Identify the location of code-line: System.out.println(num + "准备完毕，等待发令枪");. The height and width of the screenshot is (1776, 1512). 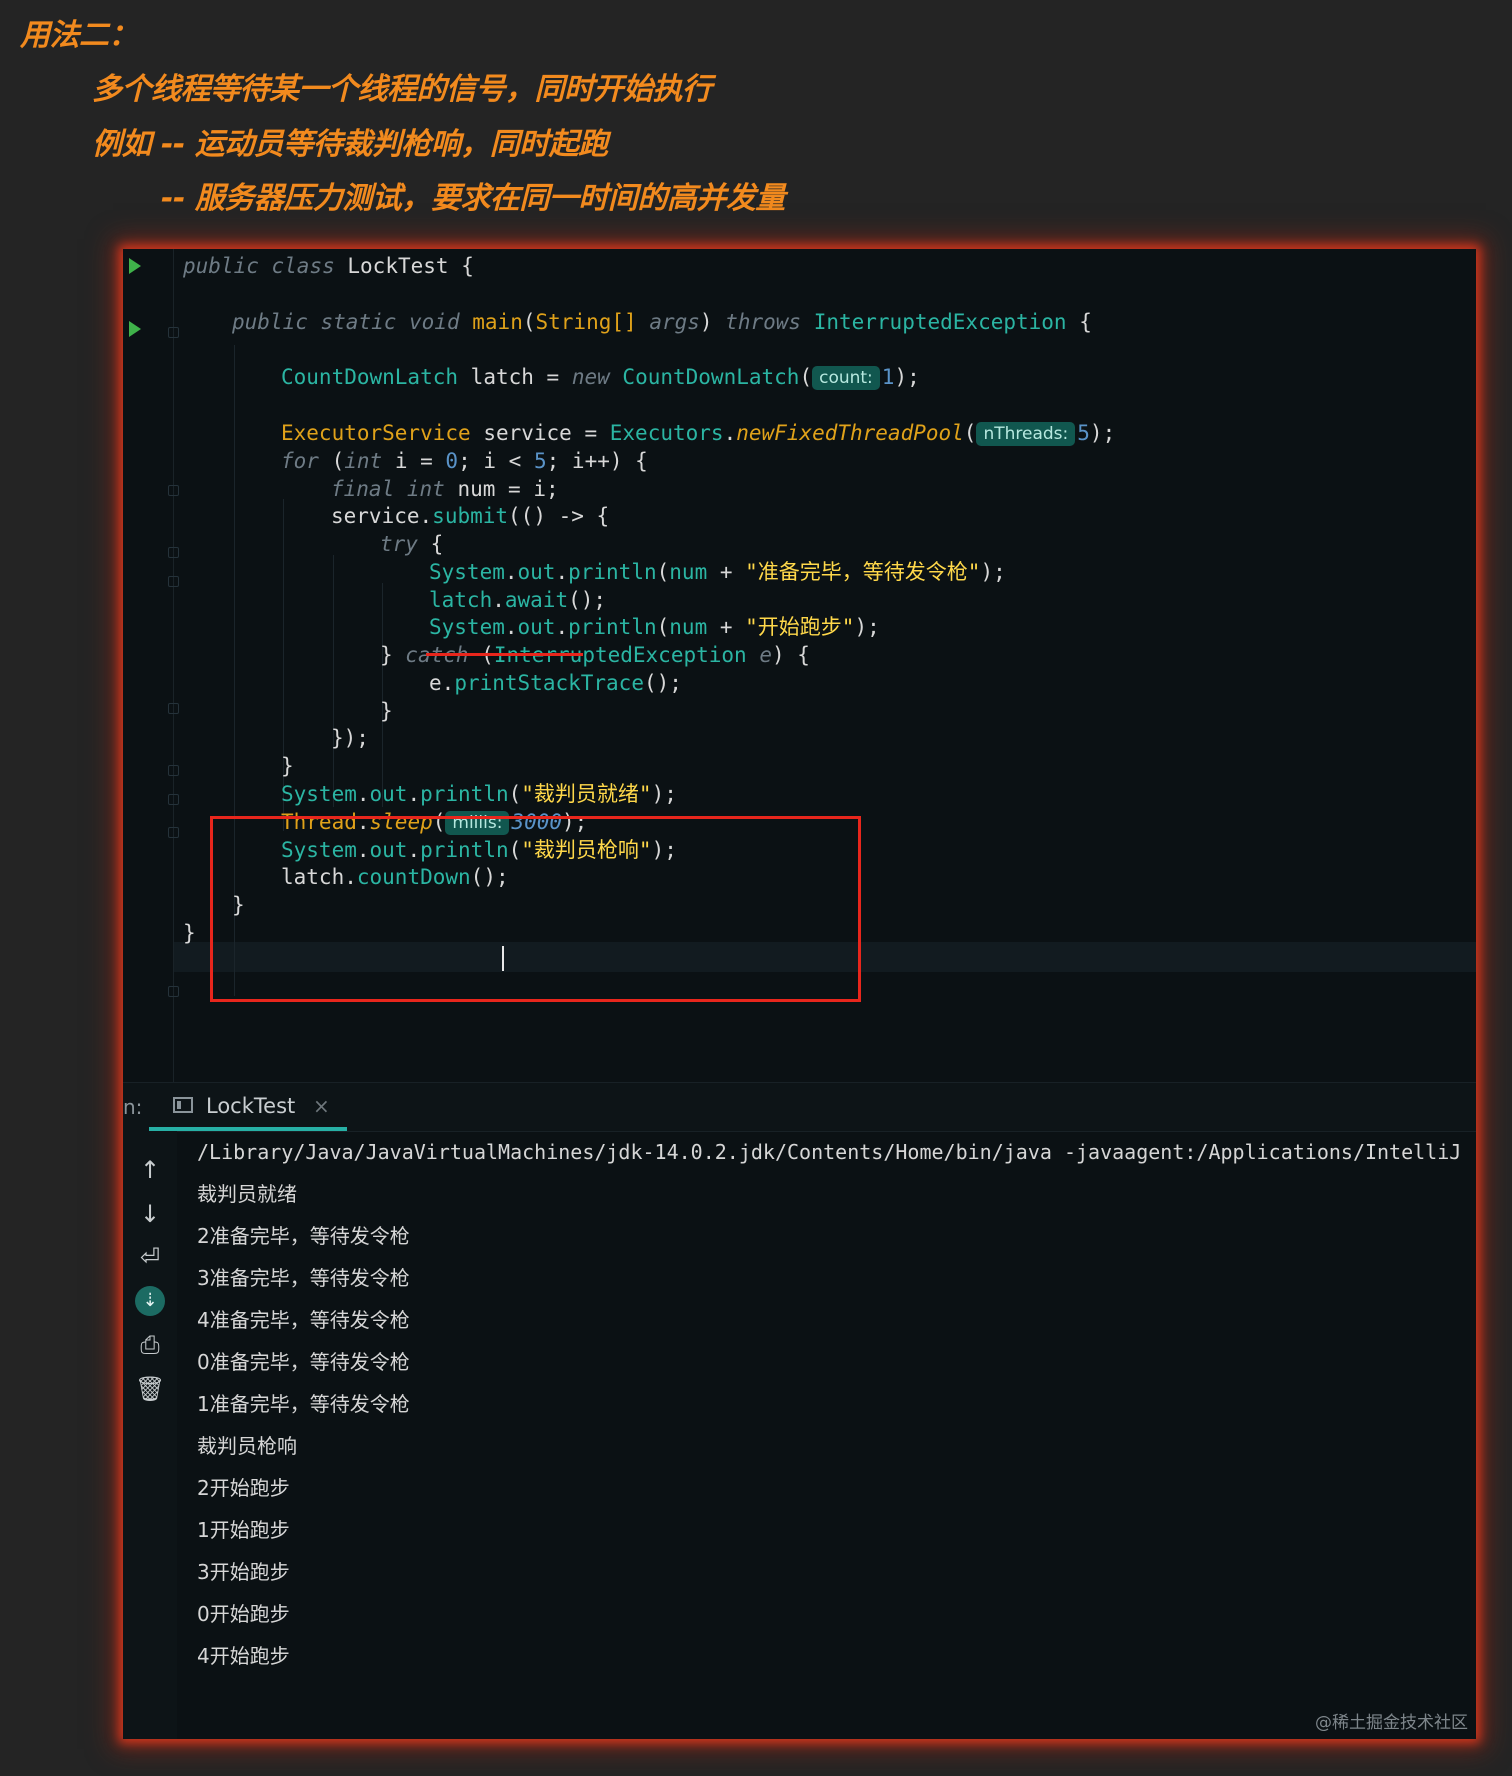
(717, 572).